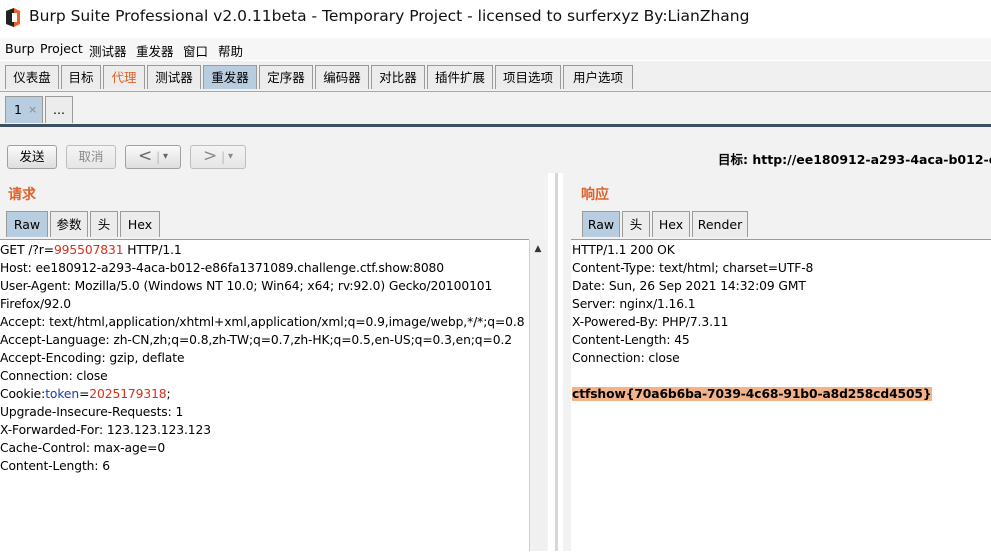 Image resolution: width=991 pixels, height=552 pixels. Describe the element at coordinates (631, 340) in the screenshot. I see `response-content-length: Content-Length: 45` at that location.